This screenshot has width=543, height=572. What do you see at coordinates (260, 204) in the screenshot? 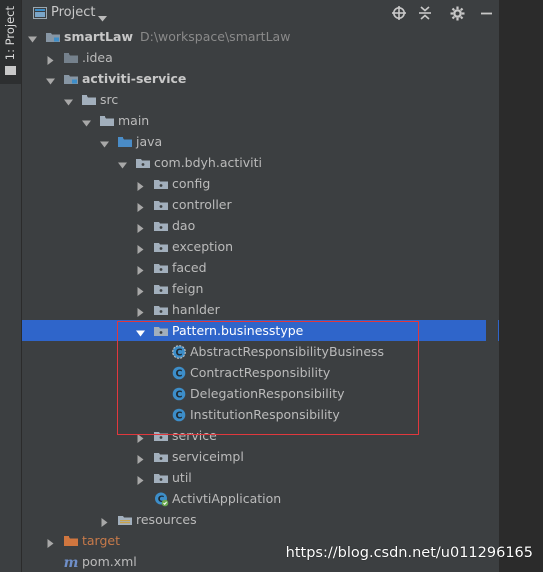
I see `tree-row: controller` at bounding box center [260, 204].